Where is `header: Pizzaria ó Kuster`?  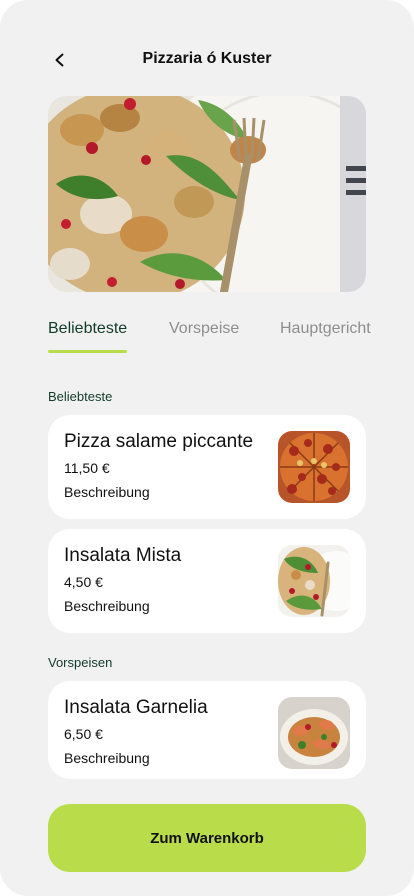 header: Pizzaria ó Kuster is located at coordinates (207, 60).